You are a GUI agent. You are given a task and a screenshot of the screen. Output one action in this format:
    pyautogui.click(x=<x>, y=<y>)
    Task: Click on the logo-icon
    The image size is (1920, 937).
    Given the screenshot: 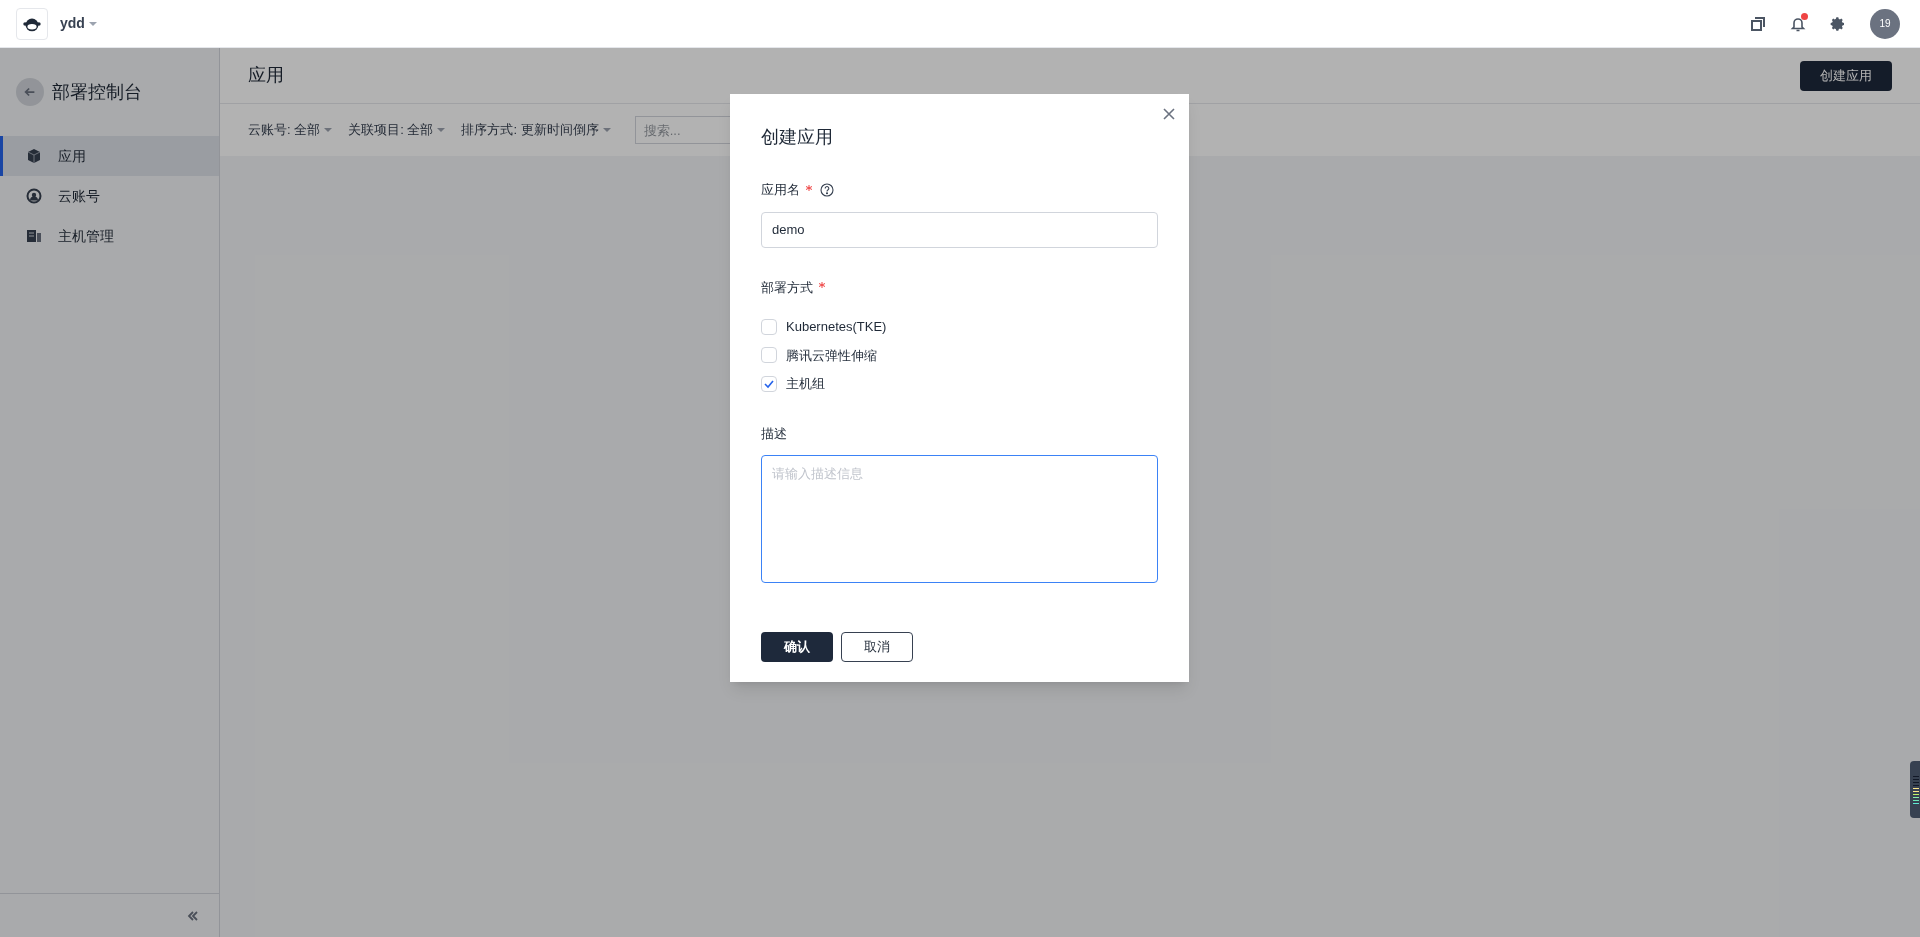 What is the action you would take?
    pyautogui.click(x=32, y=23)
    